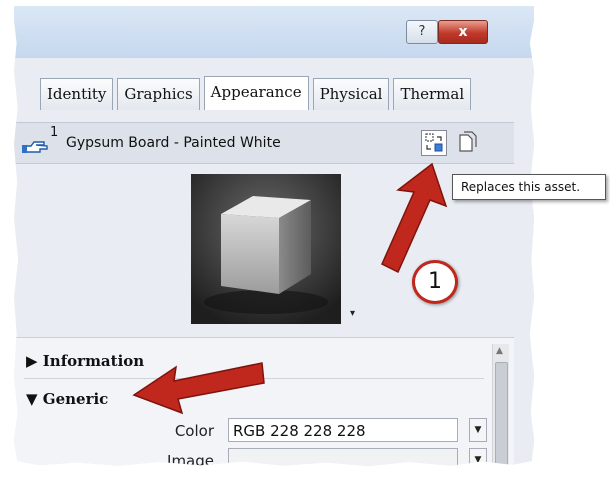 This screenshot has width=610, height=484. Describe the element at coordinates (158, 94) in the screenshot. I see `tab-graphics: Graphics` at that location.